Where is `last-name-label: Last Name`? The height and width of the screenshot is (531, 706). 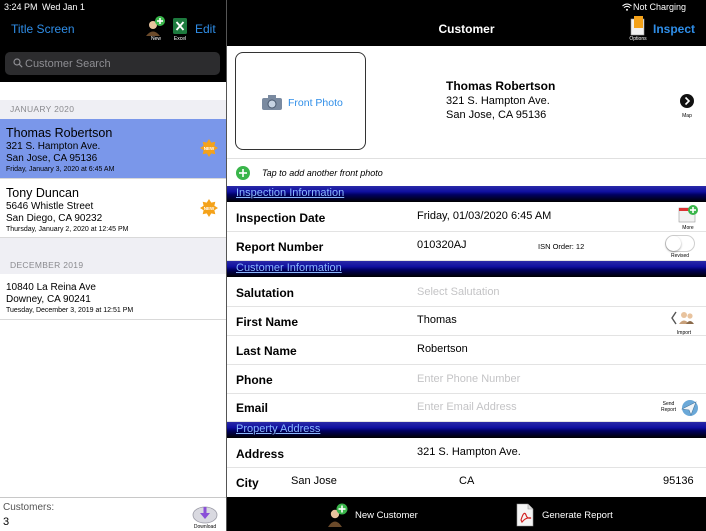 last-name-label: Last Name is located at coordinates (266, 351).